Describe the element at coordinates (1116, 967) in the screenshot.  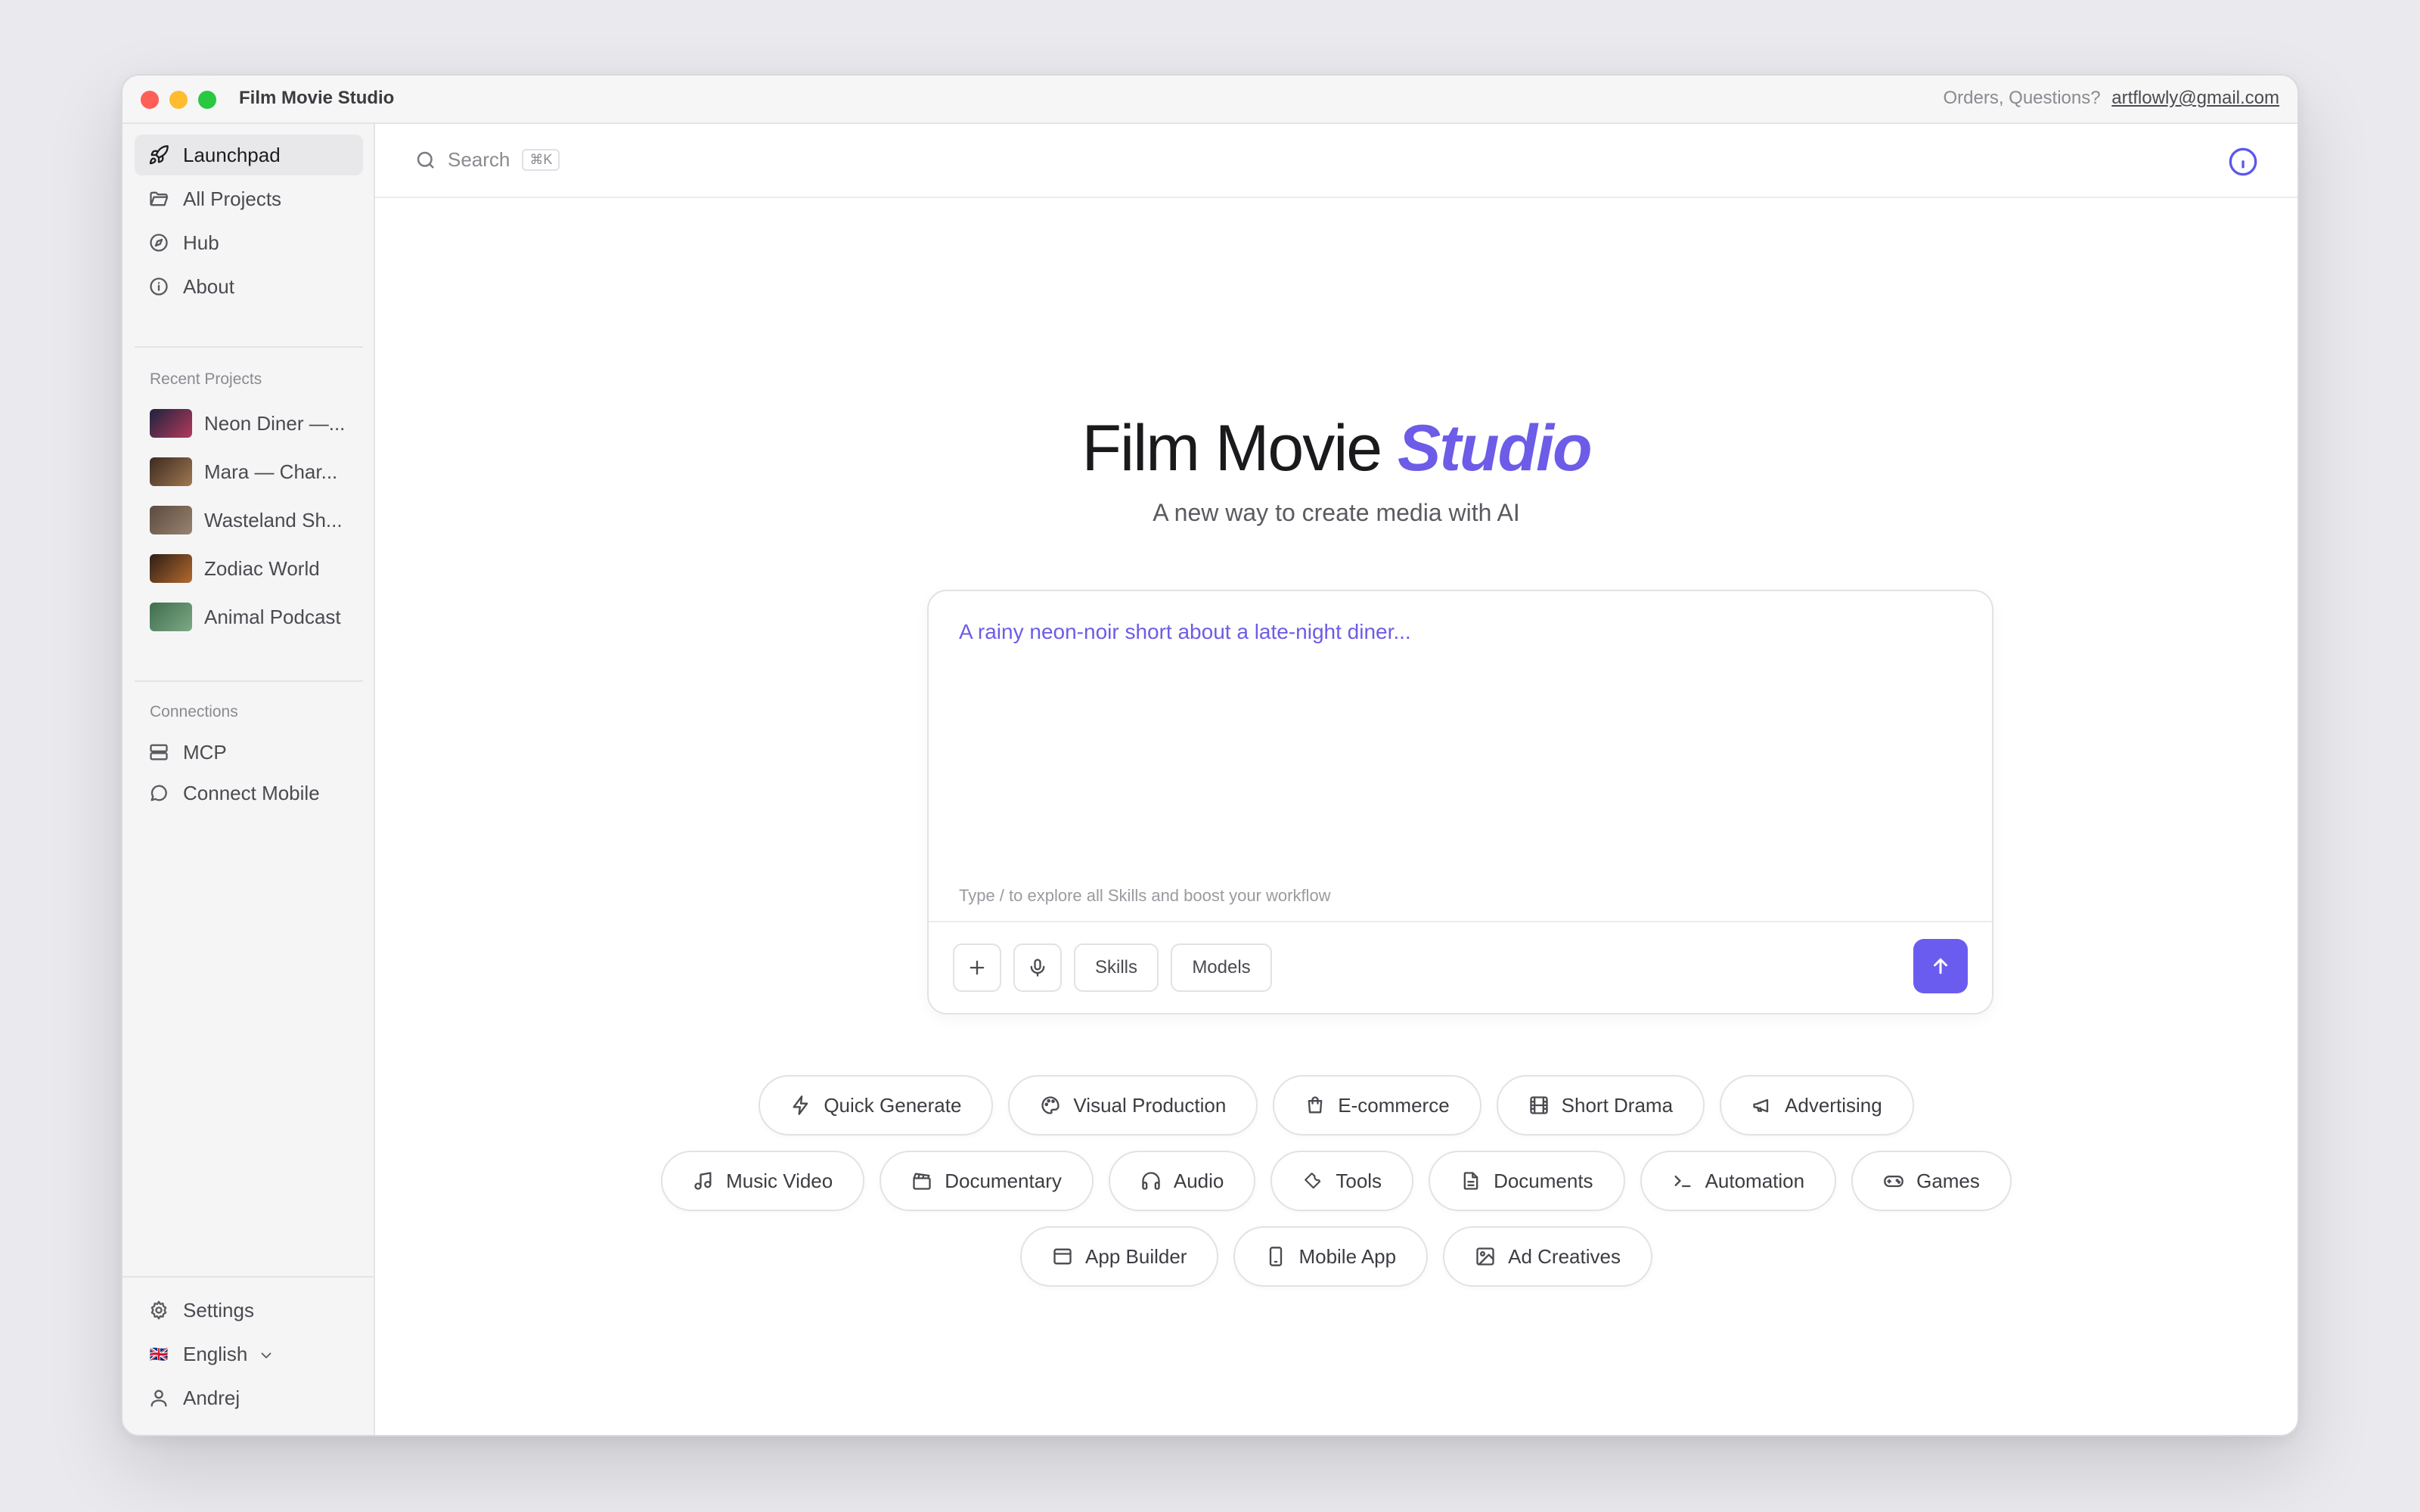
I see `skills-button: Skills` at that location.